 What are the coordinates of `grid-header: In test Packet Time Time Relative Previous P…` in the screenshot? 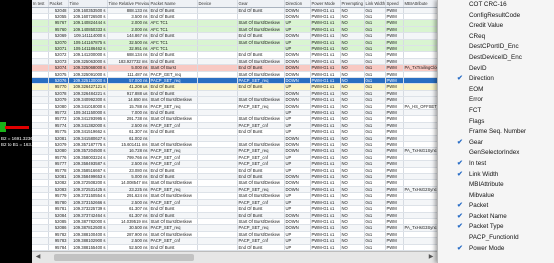 It's located at (234, 4).